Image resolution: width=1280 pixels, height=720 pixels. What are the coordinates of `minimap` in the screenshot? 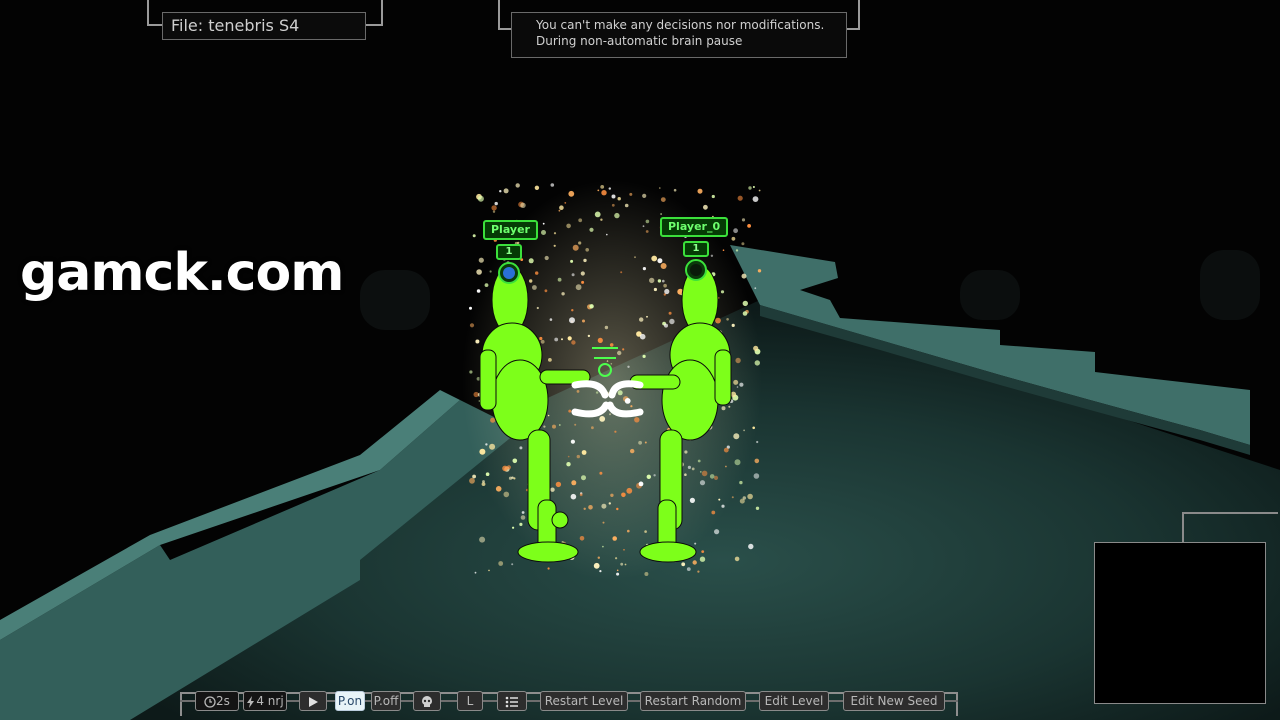 It's located at (1180, 623).